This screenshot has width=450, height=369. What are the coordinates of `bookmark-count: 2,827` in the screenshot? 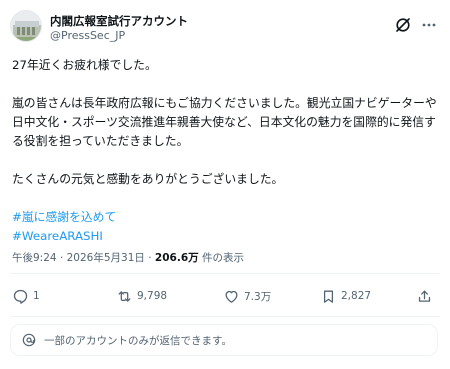 It's located at (356, 296).